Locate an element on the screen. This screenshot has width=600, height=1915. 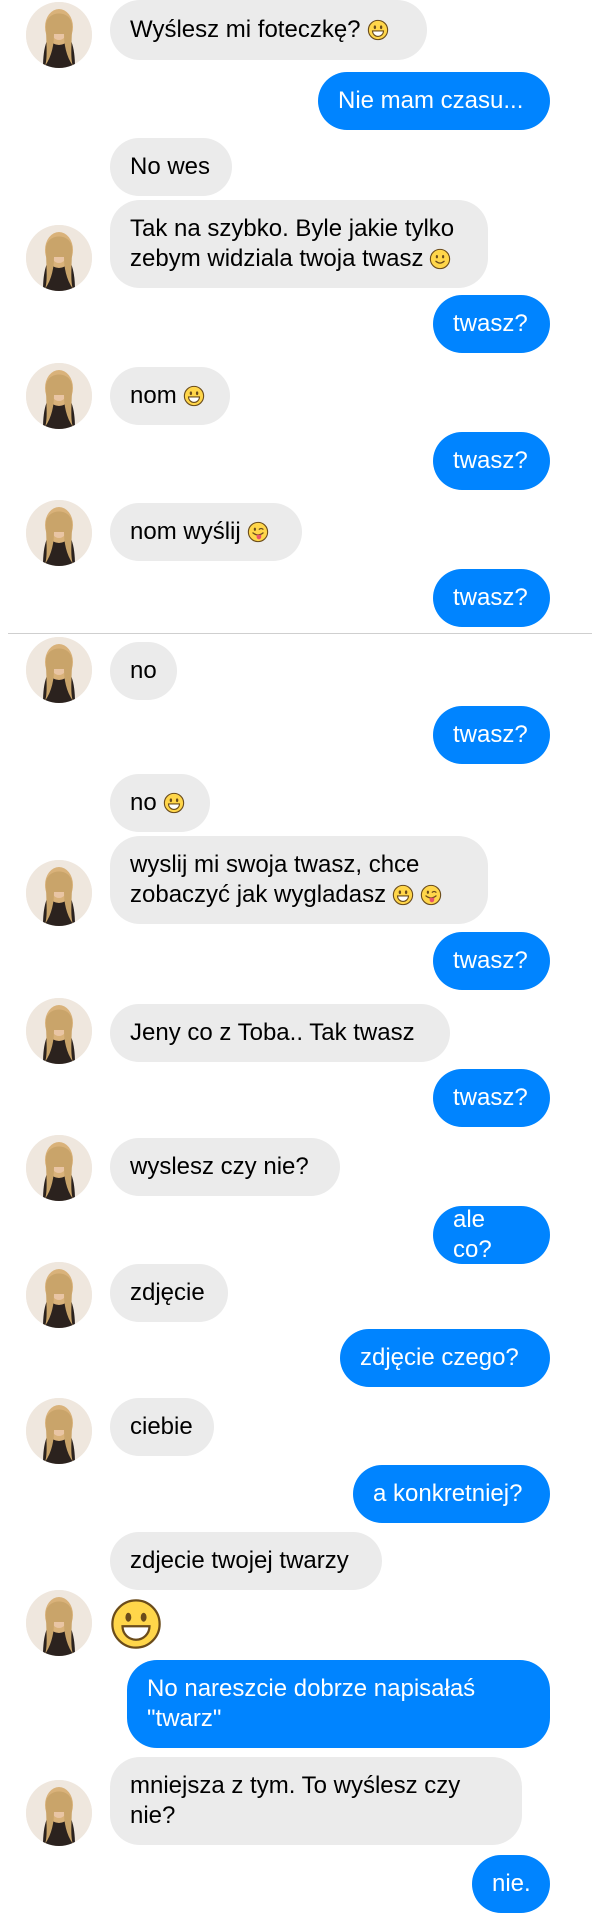
message-bubble-outgoing: ale co? is located at coordinates (491, 1235).